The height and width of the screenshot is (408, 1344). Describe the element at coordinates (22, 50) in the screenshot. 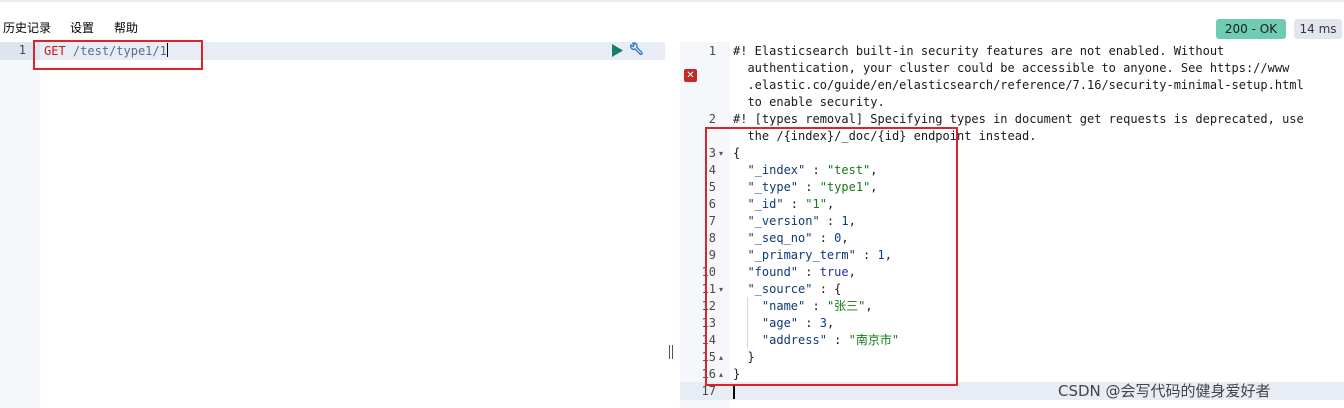

I see `request-line-number: 1` at that location.